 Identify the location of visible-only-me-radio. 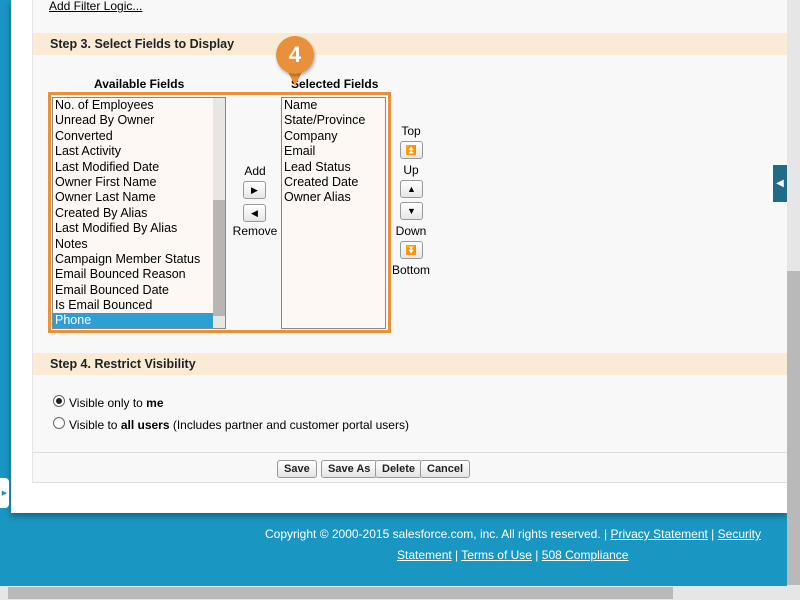
(59, 401).